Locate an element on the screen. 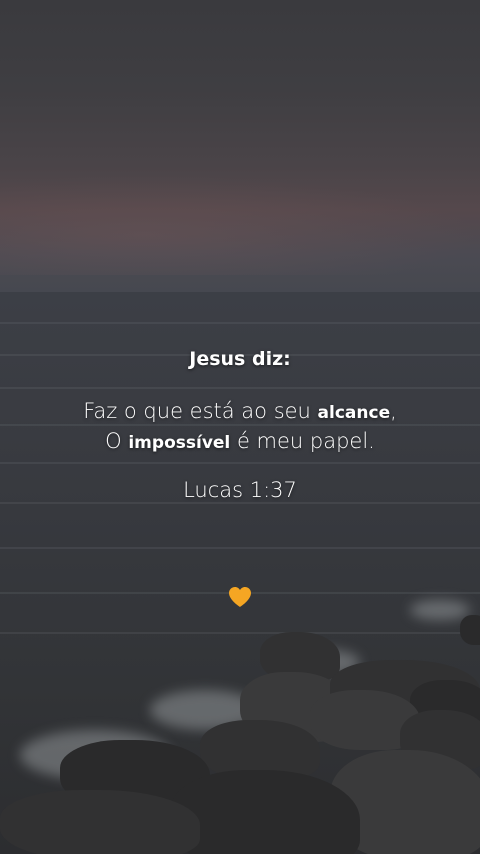 The height and width of the screenshot is (854, 480). quote-line-2: O impossível é meu papel. is located at coordinates (240, 442).